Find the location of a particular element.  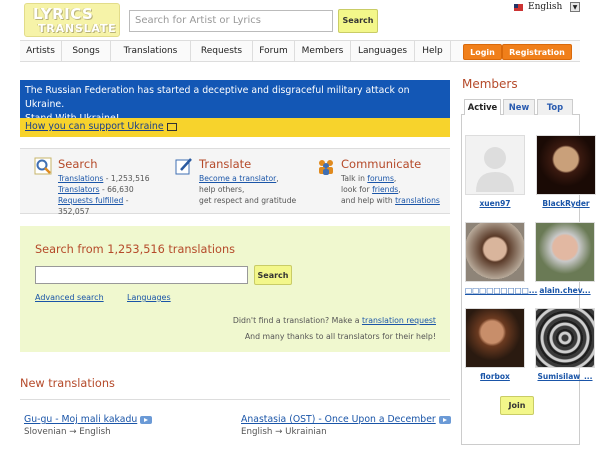

become-translator-link: Become a translator is located at coordinates (237, 178).